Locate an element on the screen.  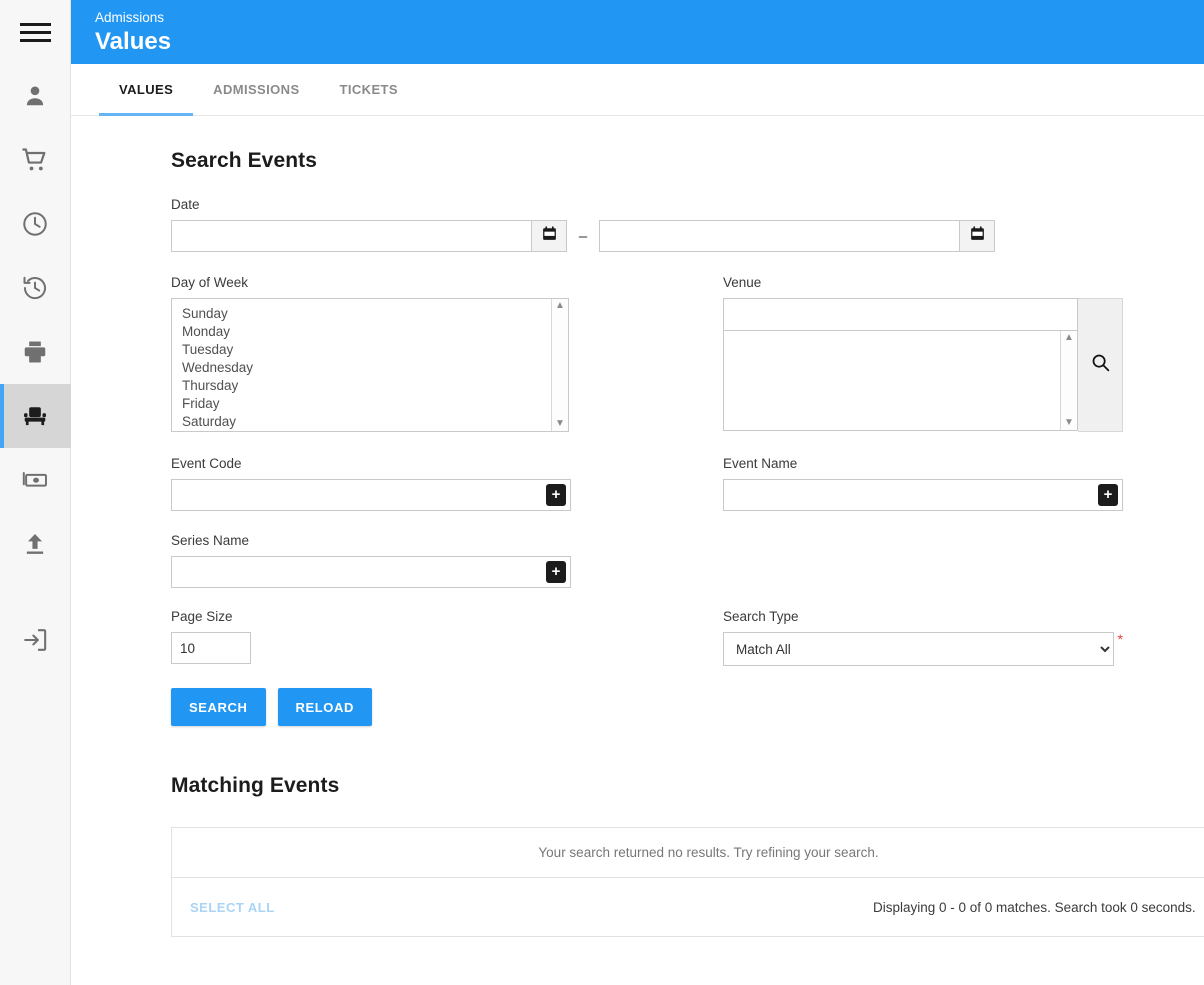
tab-tickets: TICKETS is located at coordinates (369, 89).